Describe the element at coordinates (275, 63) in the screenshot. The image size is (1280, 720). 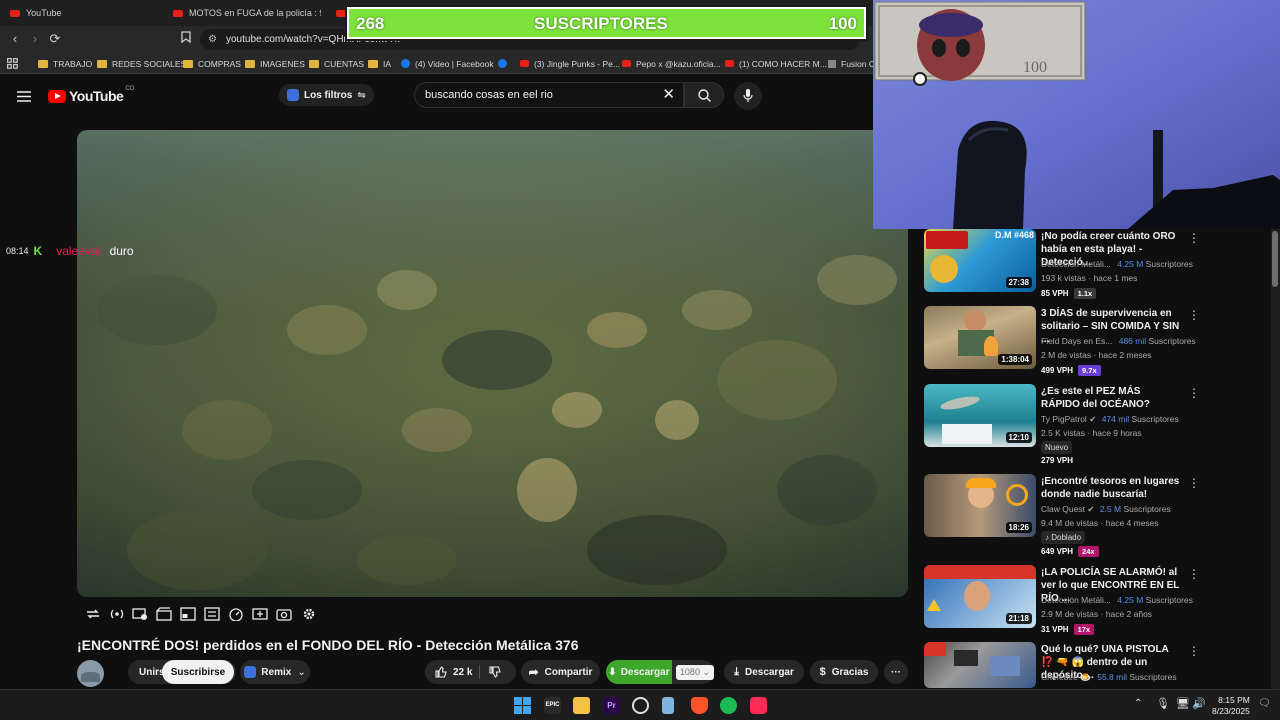
I see `bookmark-item: IMAGENES` at that location.